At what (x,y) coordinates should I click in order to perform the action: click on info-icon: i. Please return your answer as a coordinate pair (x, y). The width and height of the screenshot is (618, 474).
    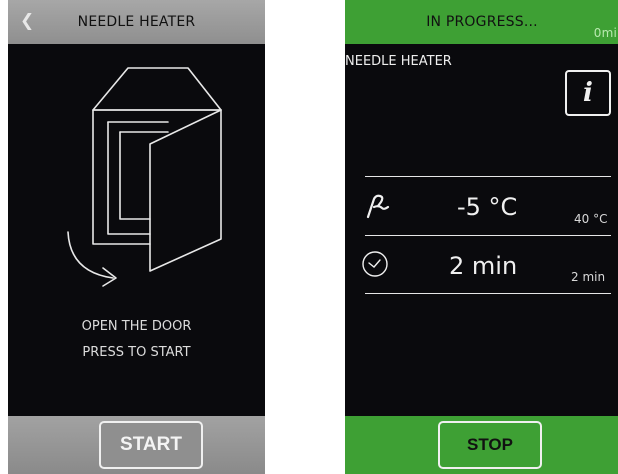
    Looking at the image, I should click on (588, 93).